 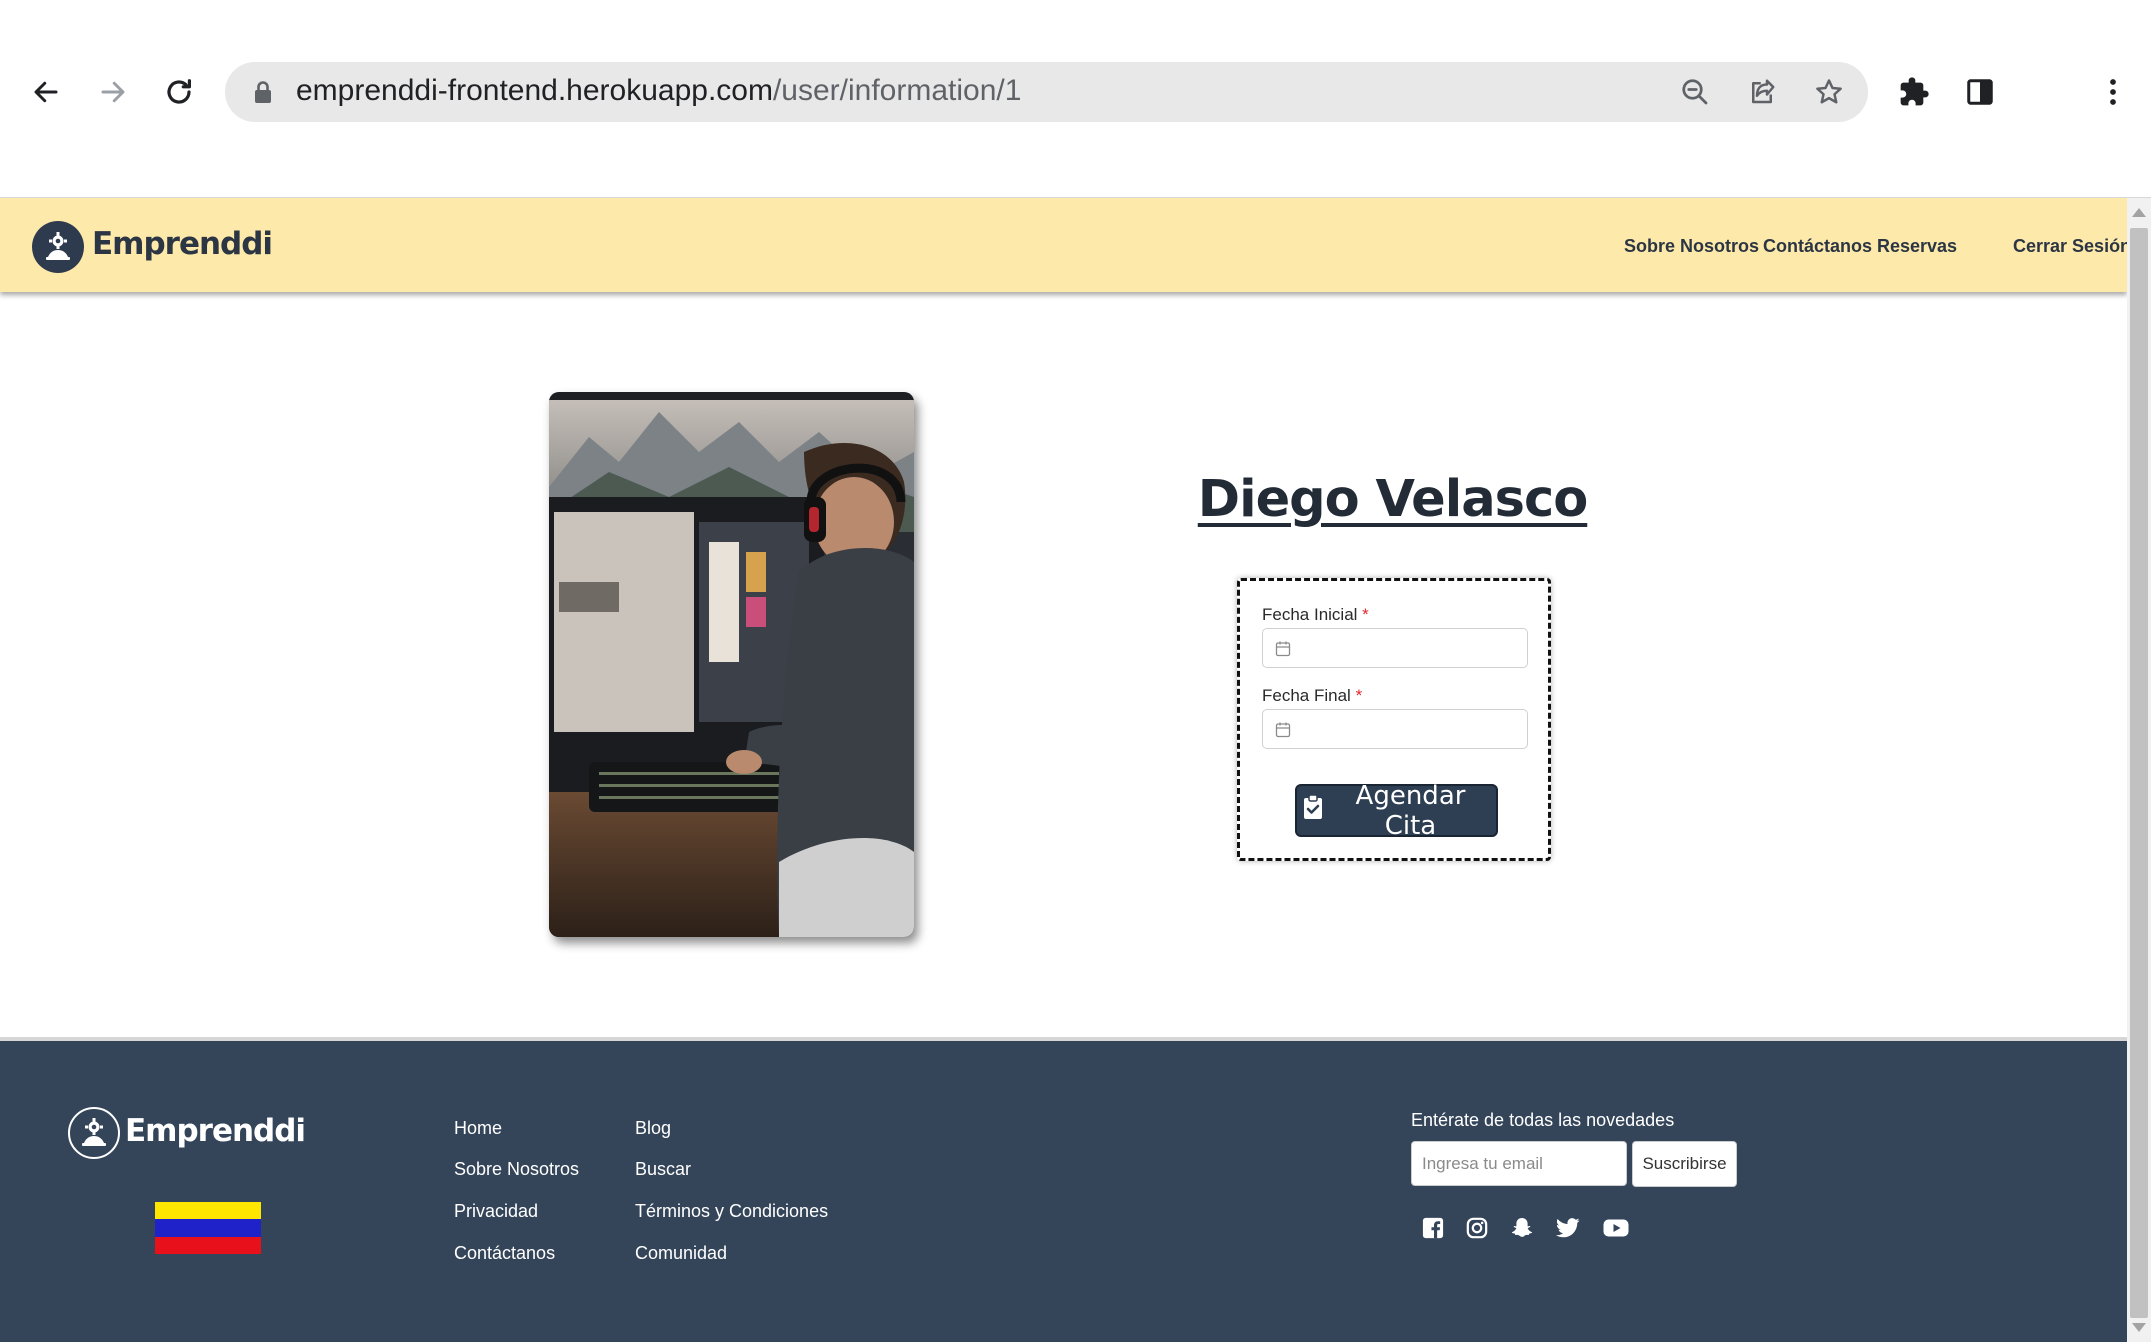 I want to click on footer-link-contactanos: Contáctanos, so click(x=504, y=1253).